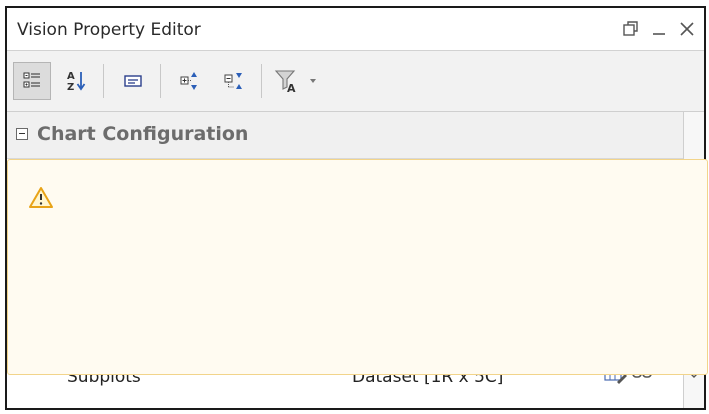  What do you see at coordinates (22, 134) in the screenshot?
I see `collapse-toggle-icon` at bounding box center [22, 134].